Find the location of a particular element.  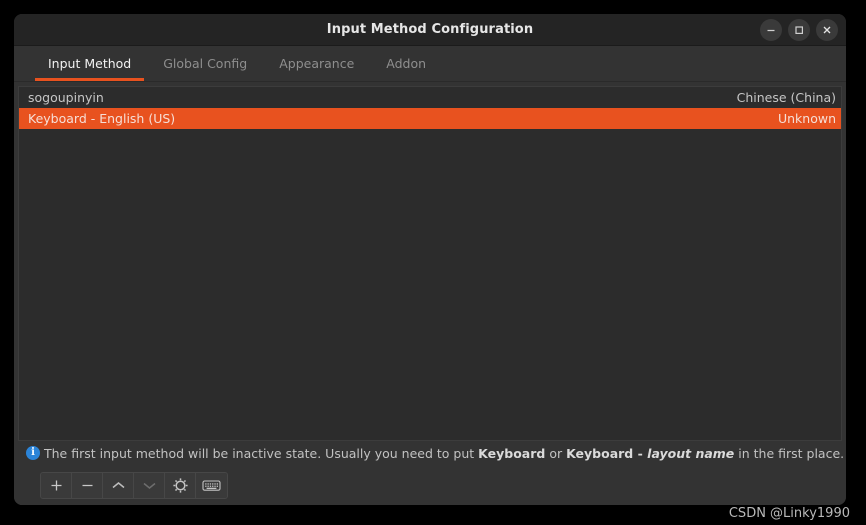

chevron-up-icon is located at coordinates (118, 485).